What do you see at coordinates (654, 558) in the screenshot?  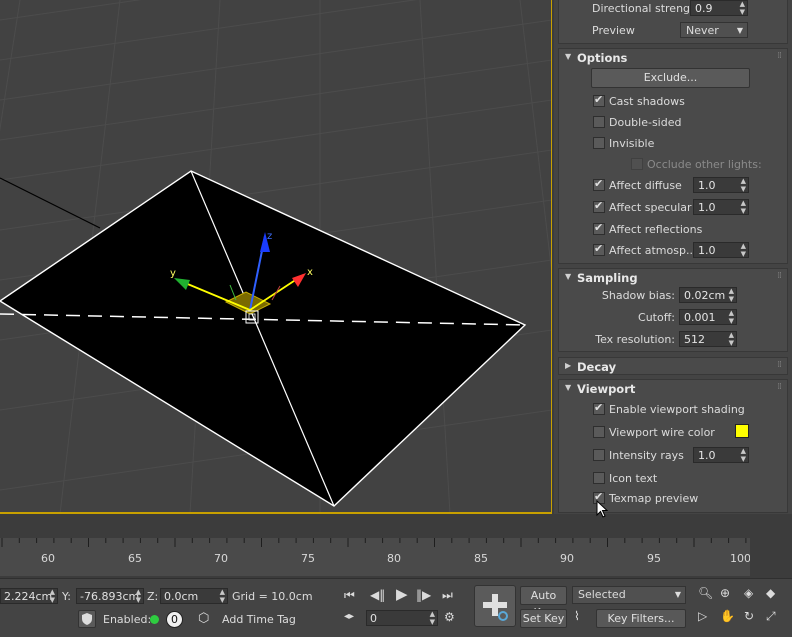 I see `timeline-tick-label: 95` at bounding box center [654, 558].